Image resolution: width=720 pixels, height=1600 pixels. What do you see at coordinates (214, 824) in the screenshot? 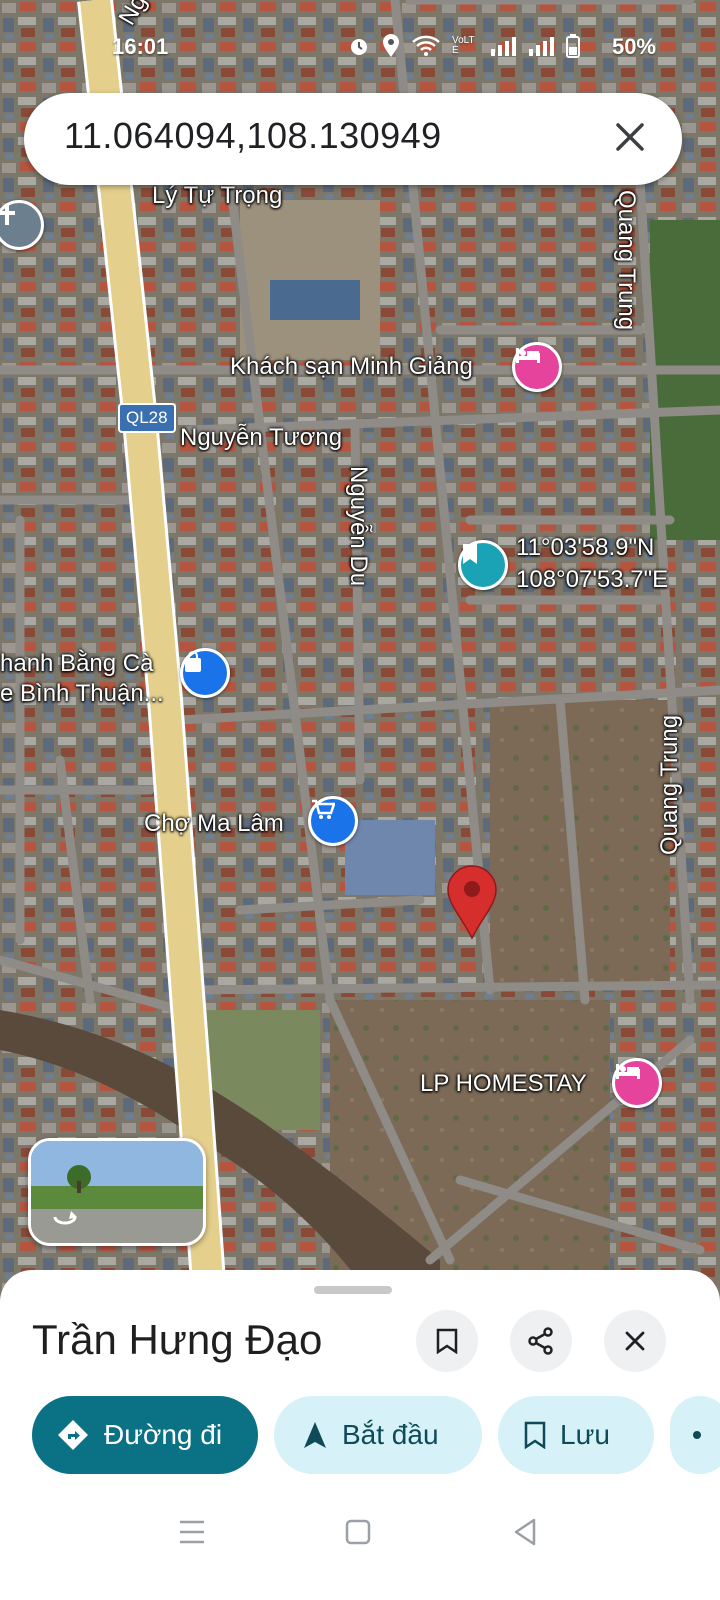
I see `market-label: Chợ Ma Lâm` at bounding box center [214, 824].